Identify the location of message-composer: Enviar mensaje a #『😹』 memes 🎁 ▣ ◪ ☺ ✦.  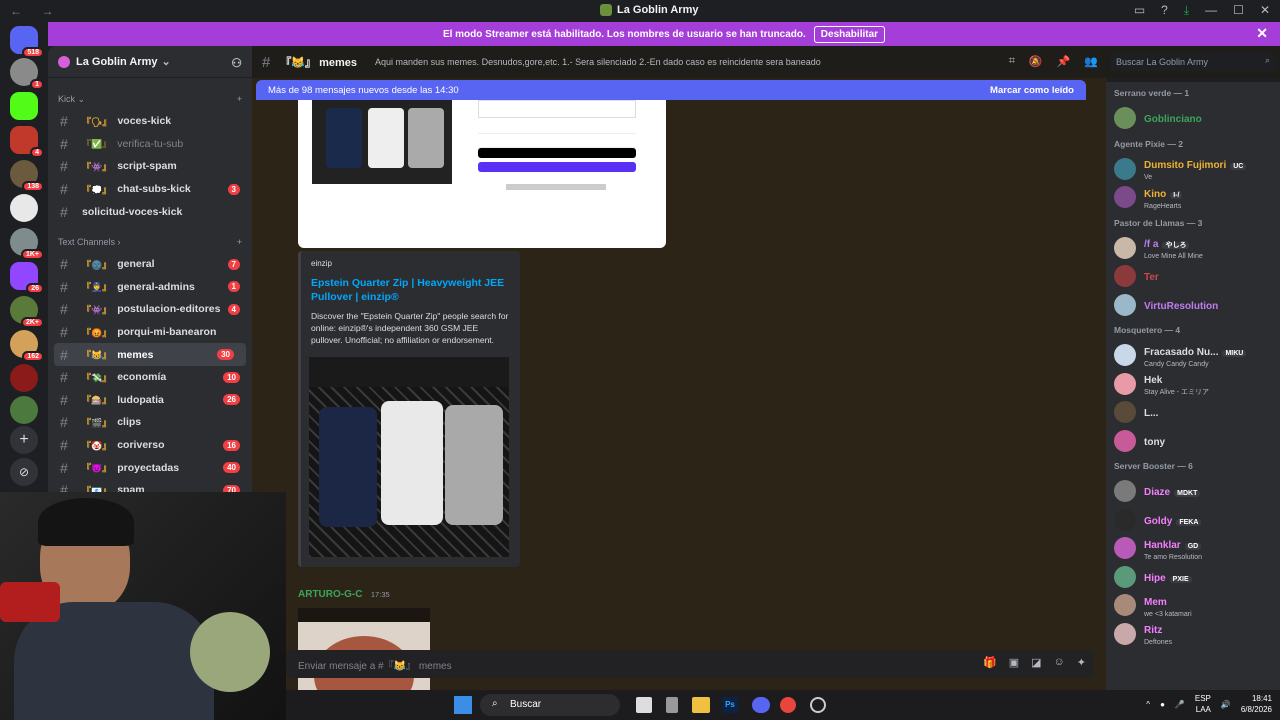
(690, 664).